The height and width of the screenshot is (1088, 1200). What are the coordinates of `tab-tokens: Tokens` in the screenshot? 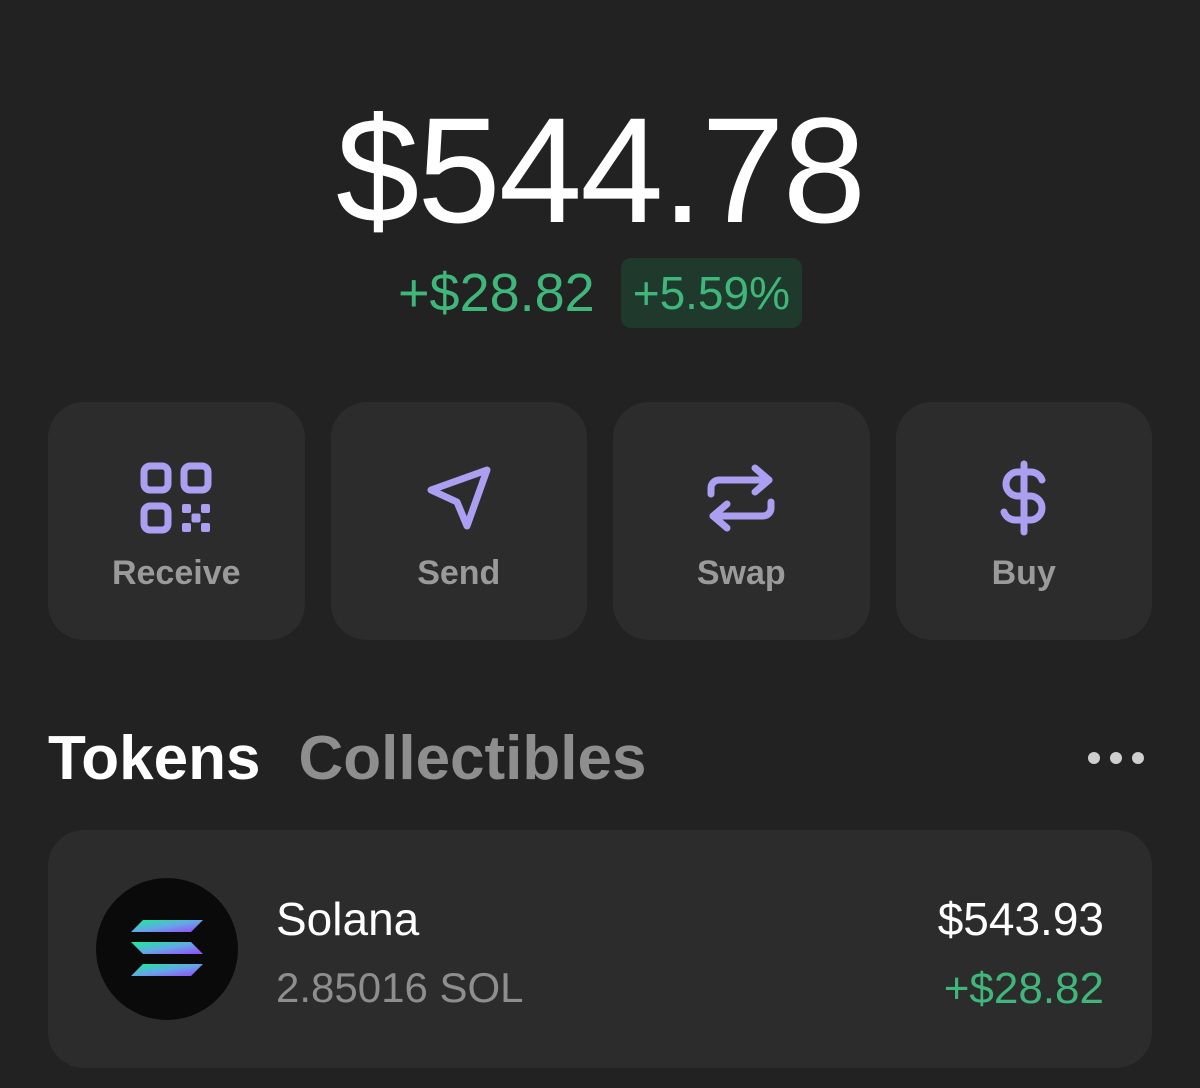 It's located at (154, 758).